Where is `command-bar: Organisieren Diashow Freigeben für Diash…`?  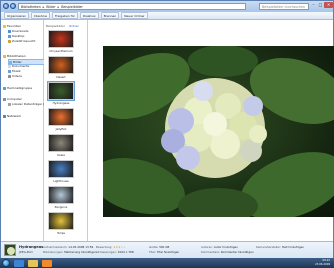
command-bar: Organisieren Diashow Freigeben für Diash… is located at coordinates (167, 16).